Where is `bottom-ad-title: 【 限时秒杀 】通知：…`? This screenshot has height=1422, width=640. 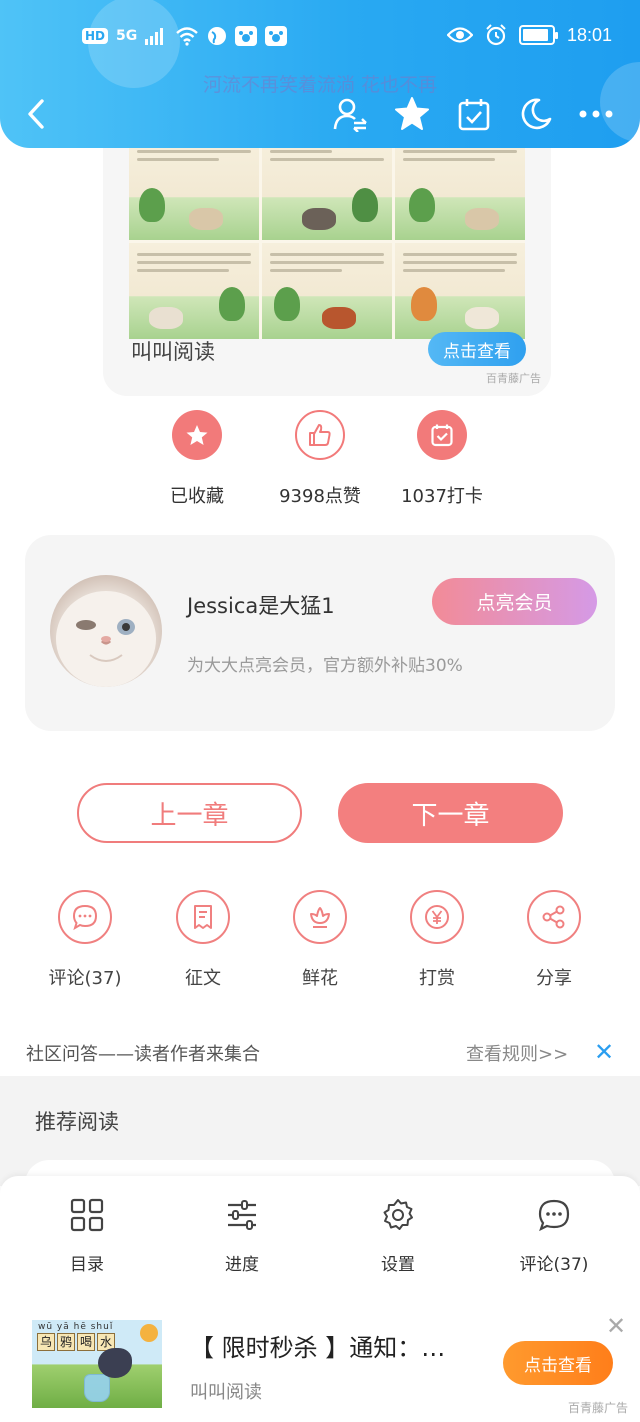
bottom-ad-title: 【 限时秒杀 】通知：… is located at coordinates (318, 1348).